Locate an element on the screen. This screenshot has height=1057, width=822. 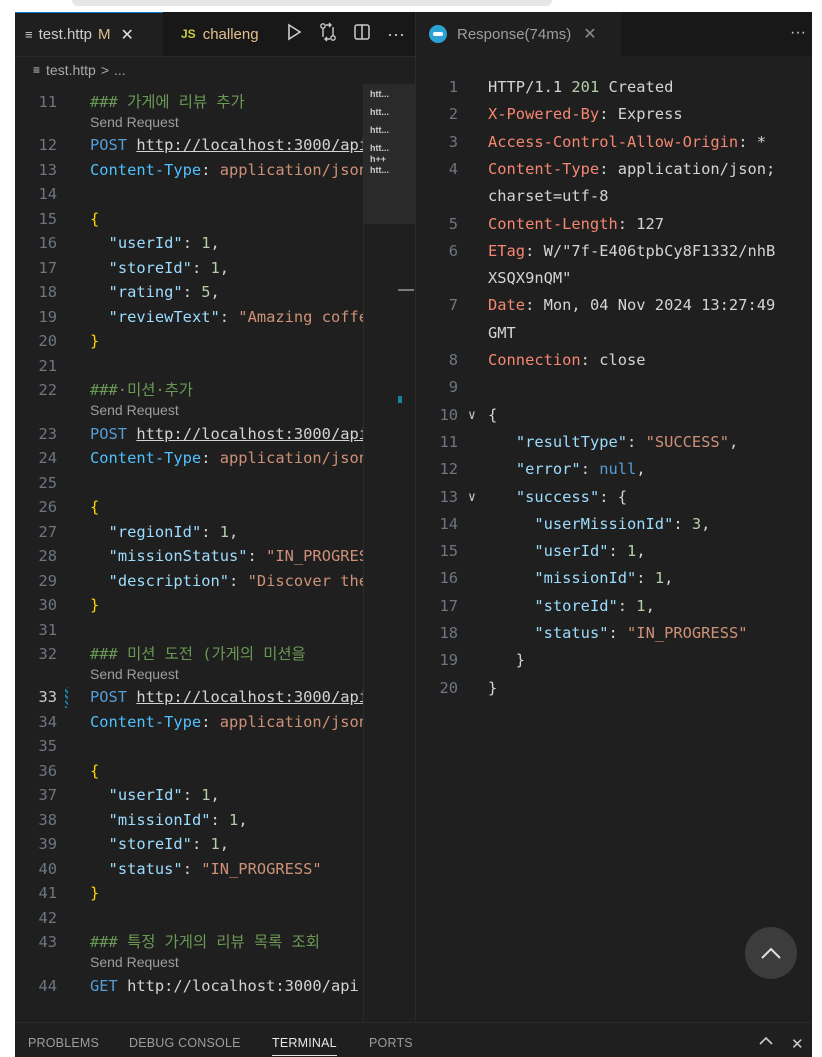
line-number: 15 is located at coordinates (448, 551).